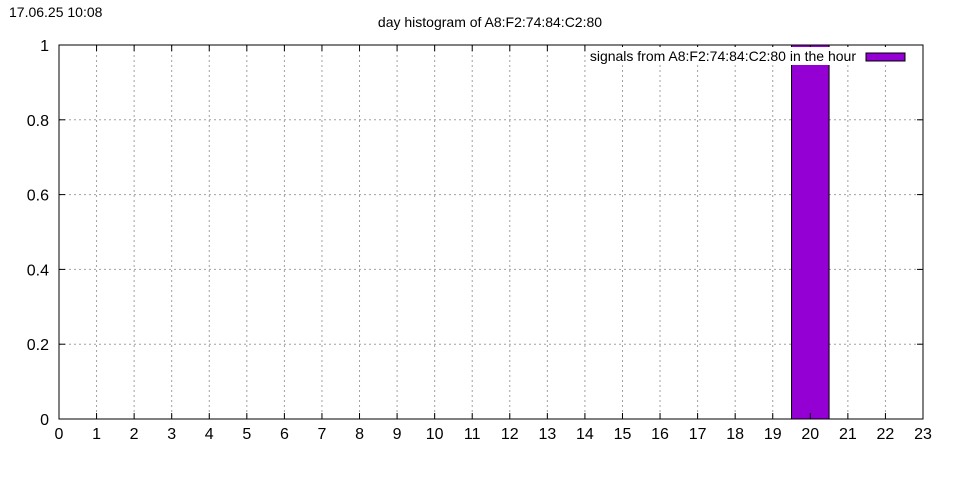 The height and width of the screenshot is (480, 960). I want to click on x-tick-label: 19, so click(773, 434).